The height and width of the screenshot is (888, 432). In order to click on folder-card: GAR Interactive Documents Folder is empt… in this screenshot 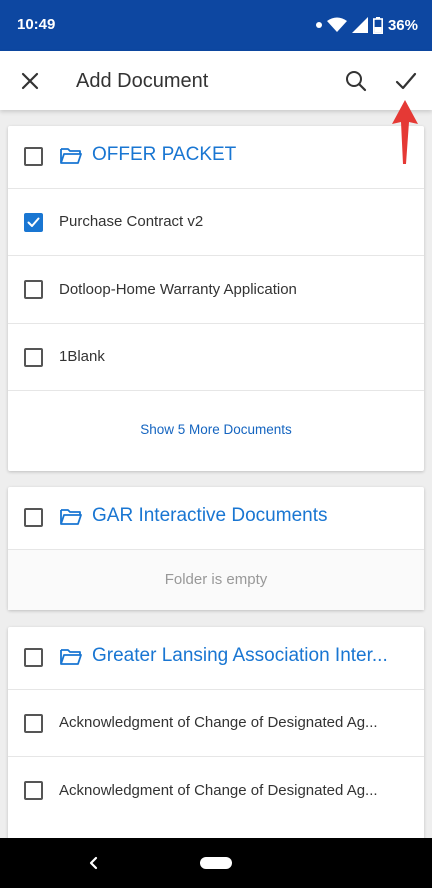, I will do `click(216, 548)`.